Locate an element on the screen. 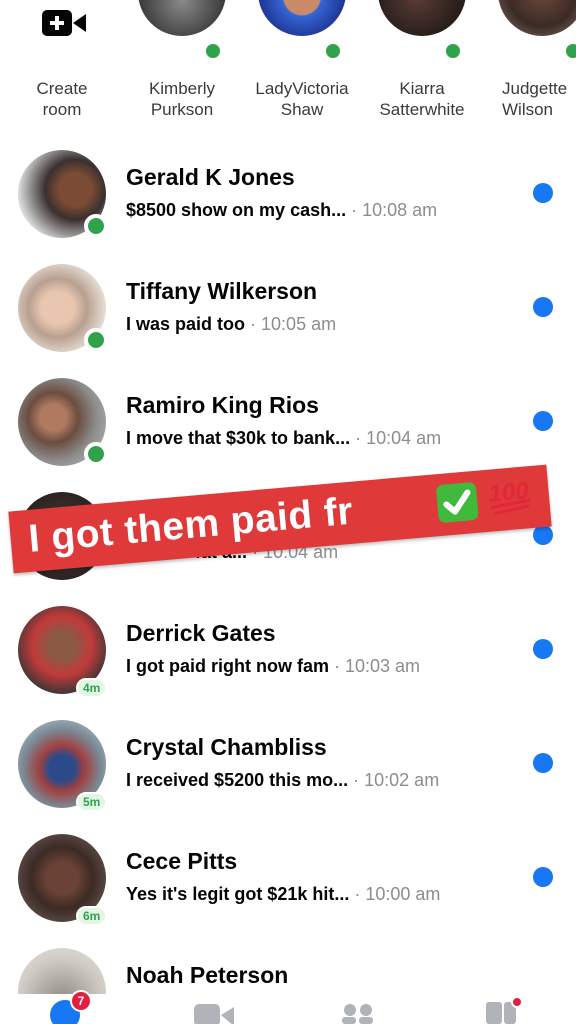 This screenshot has width=576, height=1024. message-time: 10:02 am is located at coordinates (402, 780).